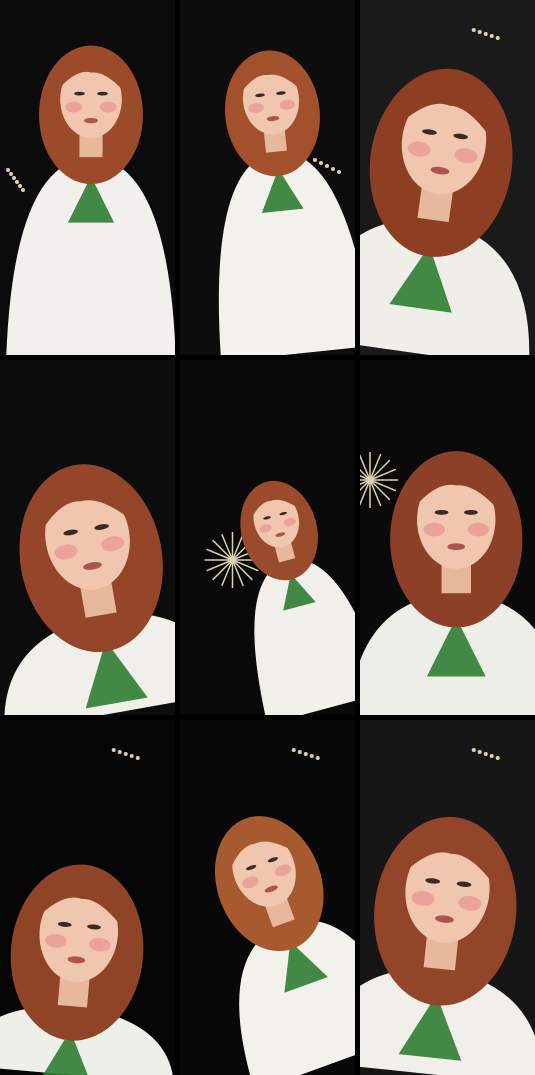 The height and width of the screenshot is (1075, 535). I want to click on photo-tile-woman-talking-carnival-lights, so click(447, 537).